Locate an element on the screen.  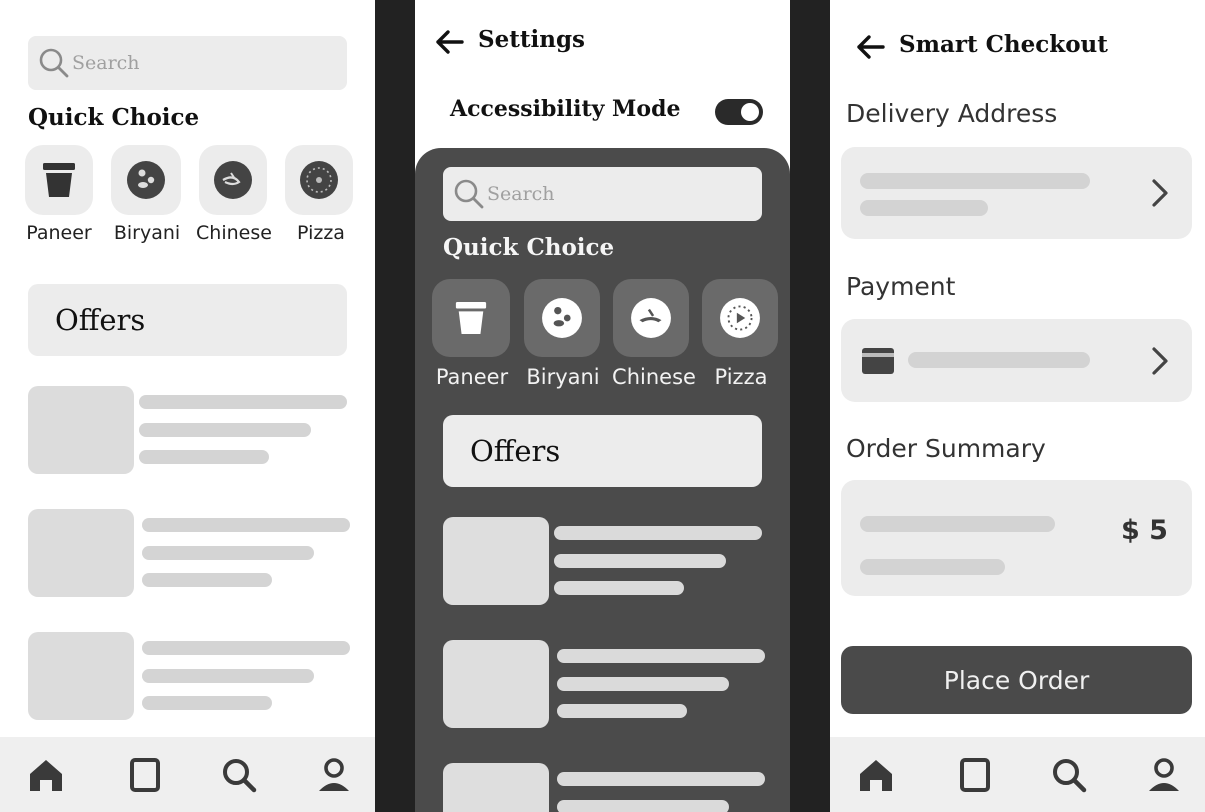
order-summary-card: $ 5 is located at coordinates (1016, 538).